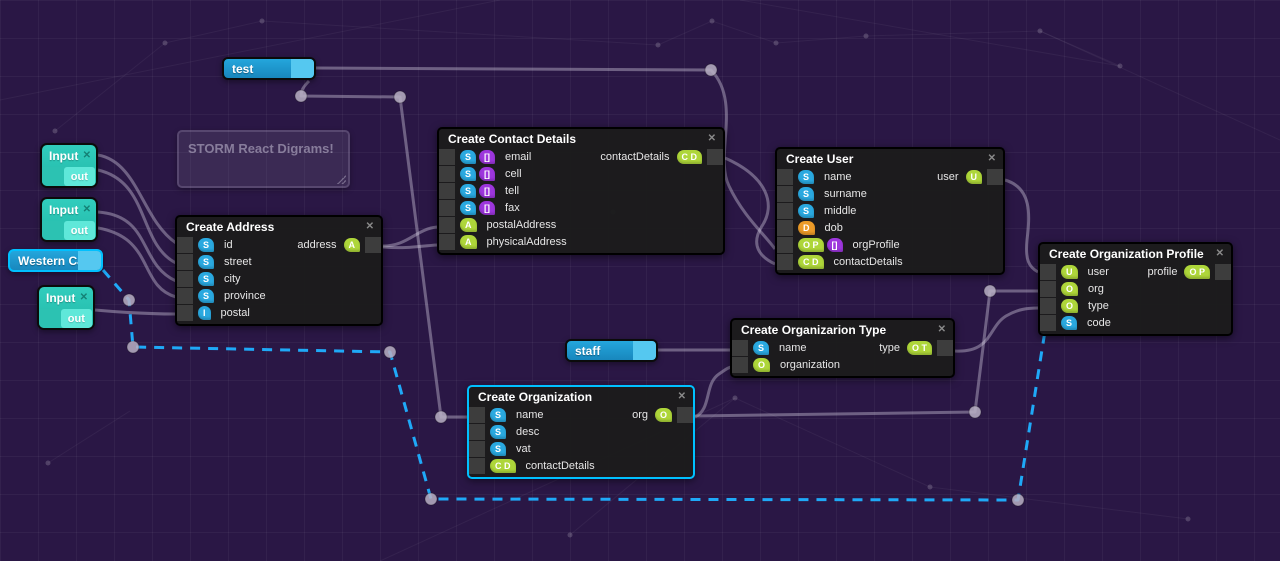  I want to click on node-test: test, so click(269, 68).